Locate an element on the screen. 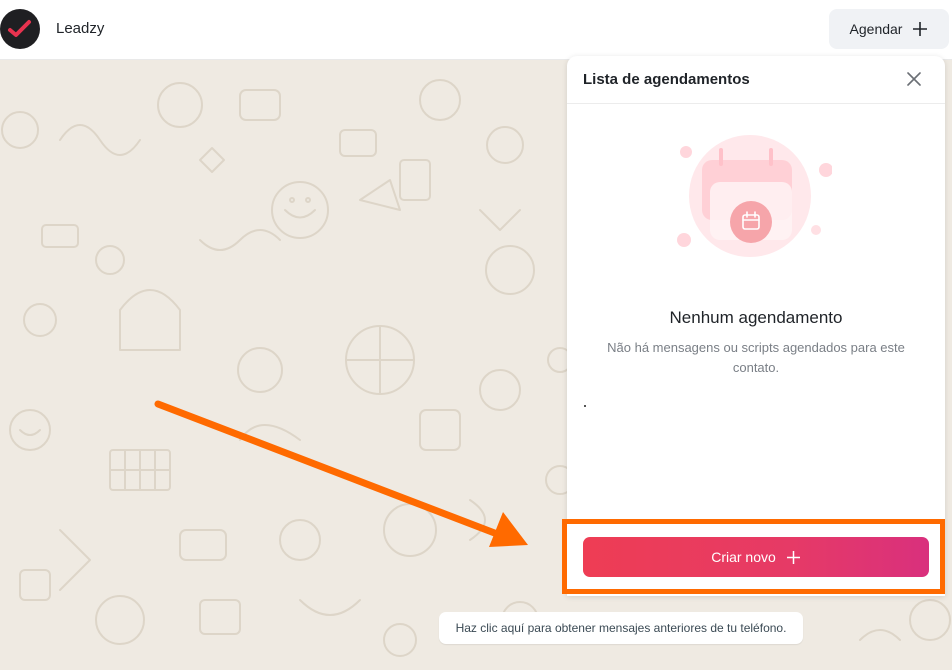  close-button is located at coordinates (914, 79).